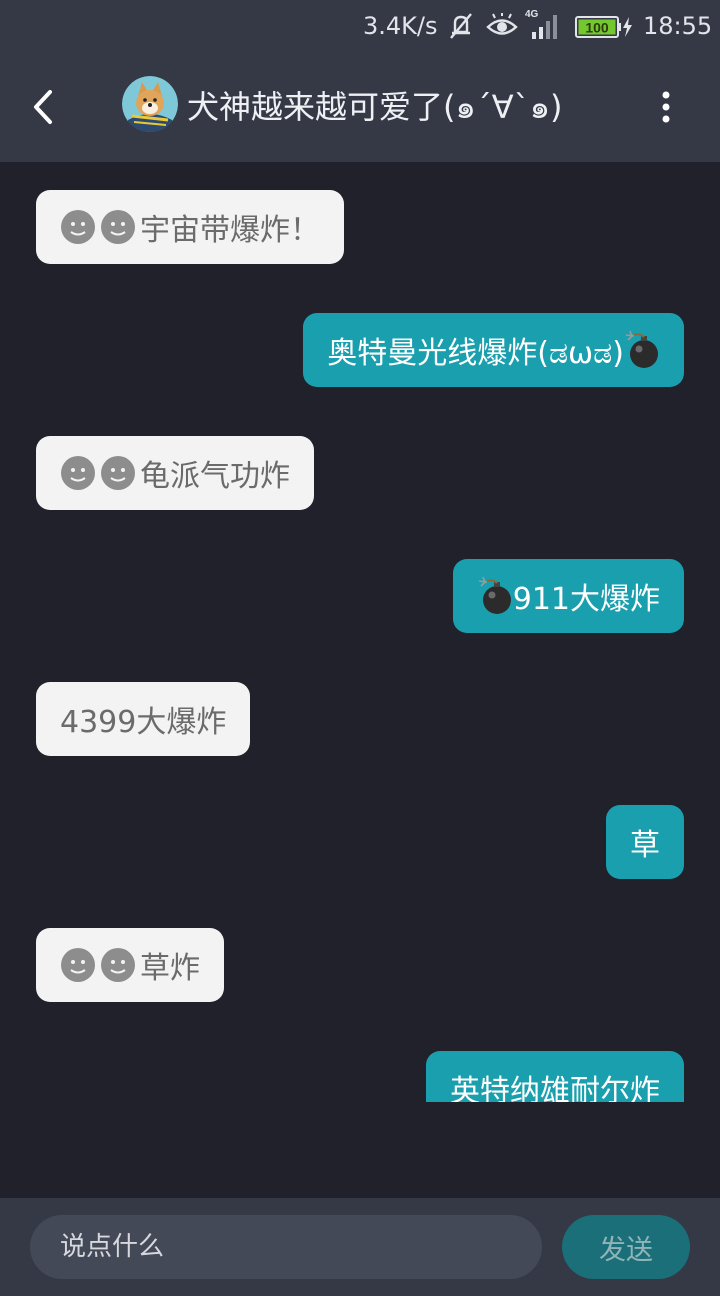 This screenshot has width=720, height=1296. I want to click on chevron-left-icon, so click(43, 107).